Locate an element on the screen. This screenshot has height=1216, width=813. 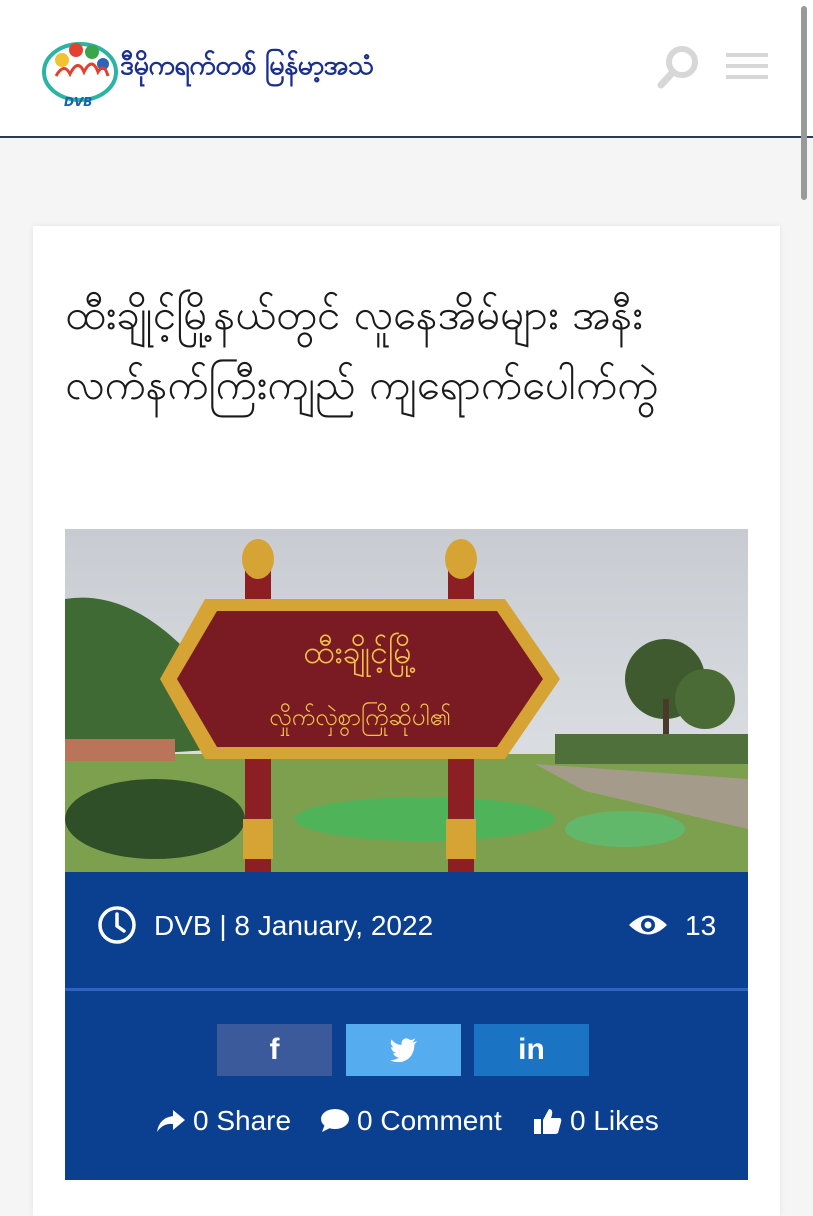
facebook-icon: f is located at coordinates (274, 1049).